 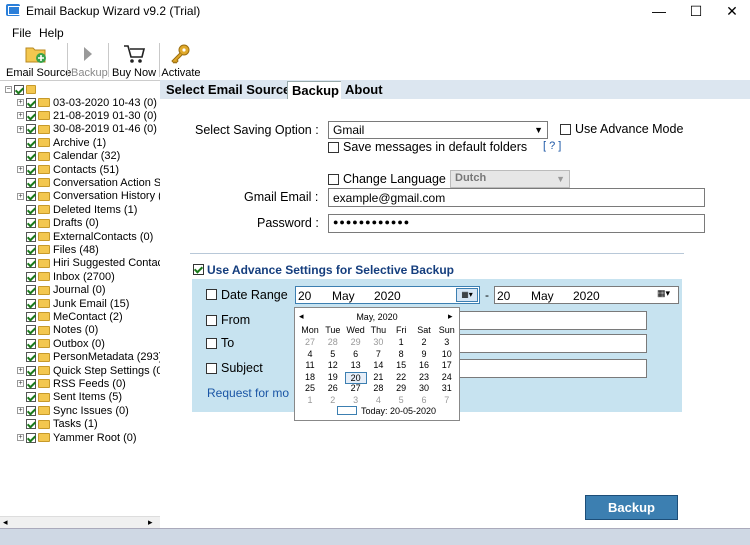 What do you see at coordinates (71, 383) in the screenshot?
I see `tree-item: + RSS Feeds (0)` at bounding box center [71, 383].